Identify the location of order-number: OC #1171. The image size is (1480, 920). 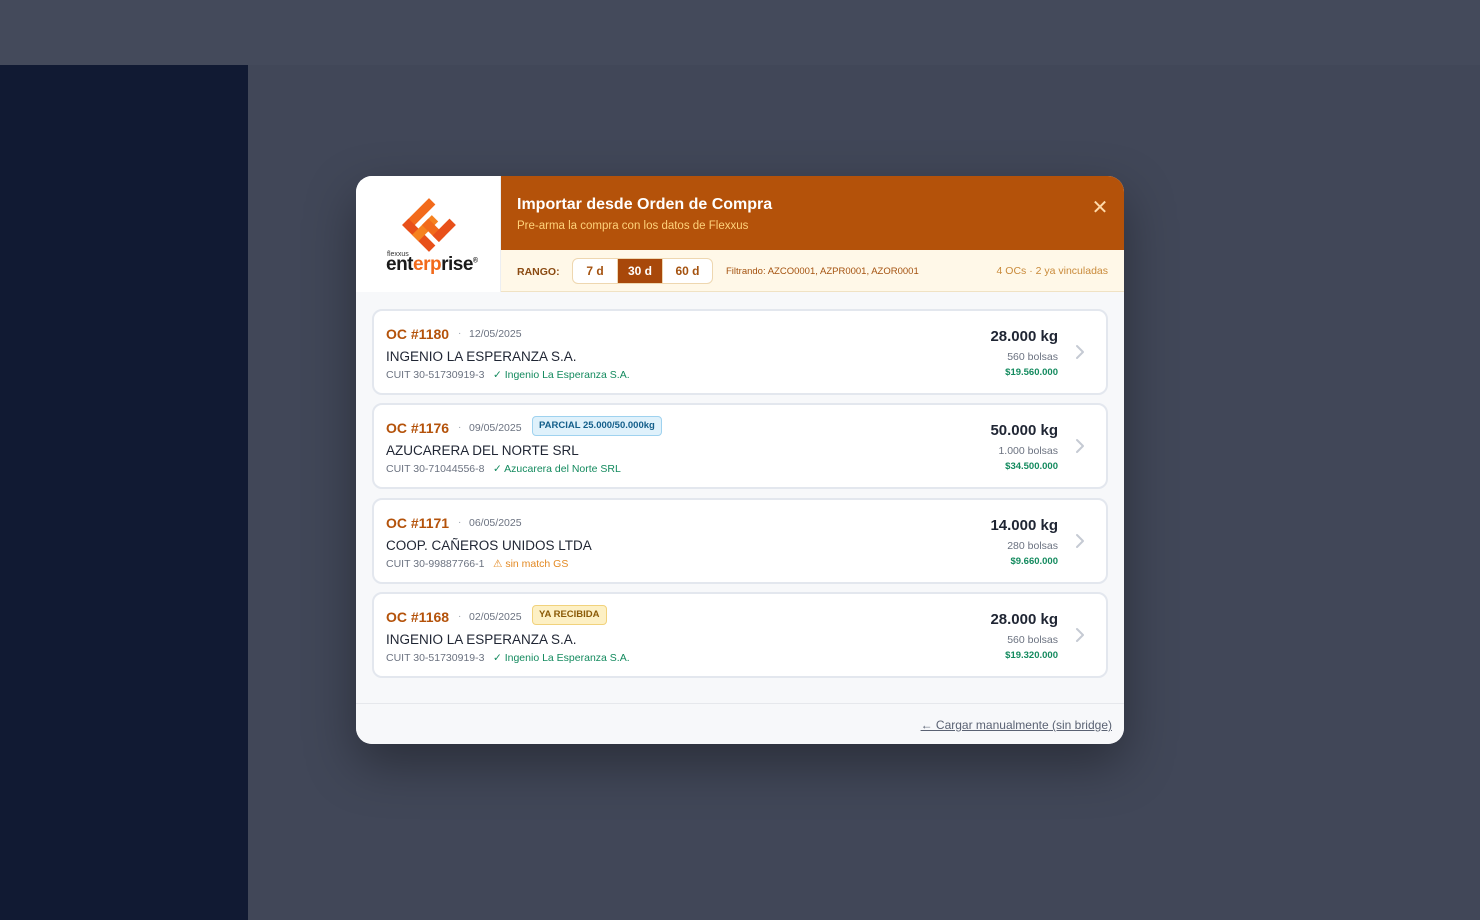
(418, 523).